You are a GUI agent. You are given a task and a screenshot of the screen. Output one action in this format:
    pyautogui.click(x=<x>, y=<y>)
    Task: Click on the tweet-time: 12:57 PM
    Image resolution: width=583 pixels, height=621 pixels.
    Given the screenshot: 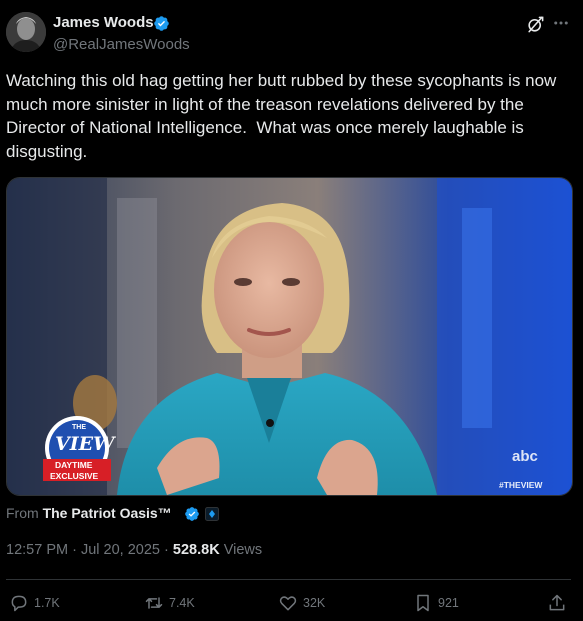 What is the action you would take?
    pyautogui.click(x=37, y=550)
    